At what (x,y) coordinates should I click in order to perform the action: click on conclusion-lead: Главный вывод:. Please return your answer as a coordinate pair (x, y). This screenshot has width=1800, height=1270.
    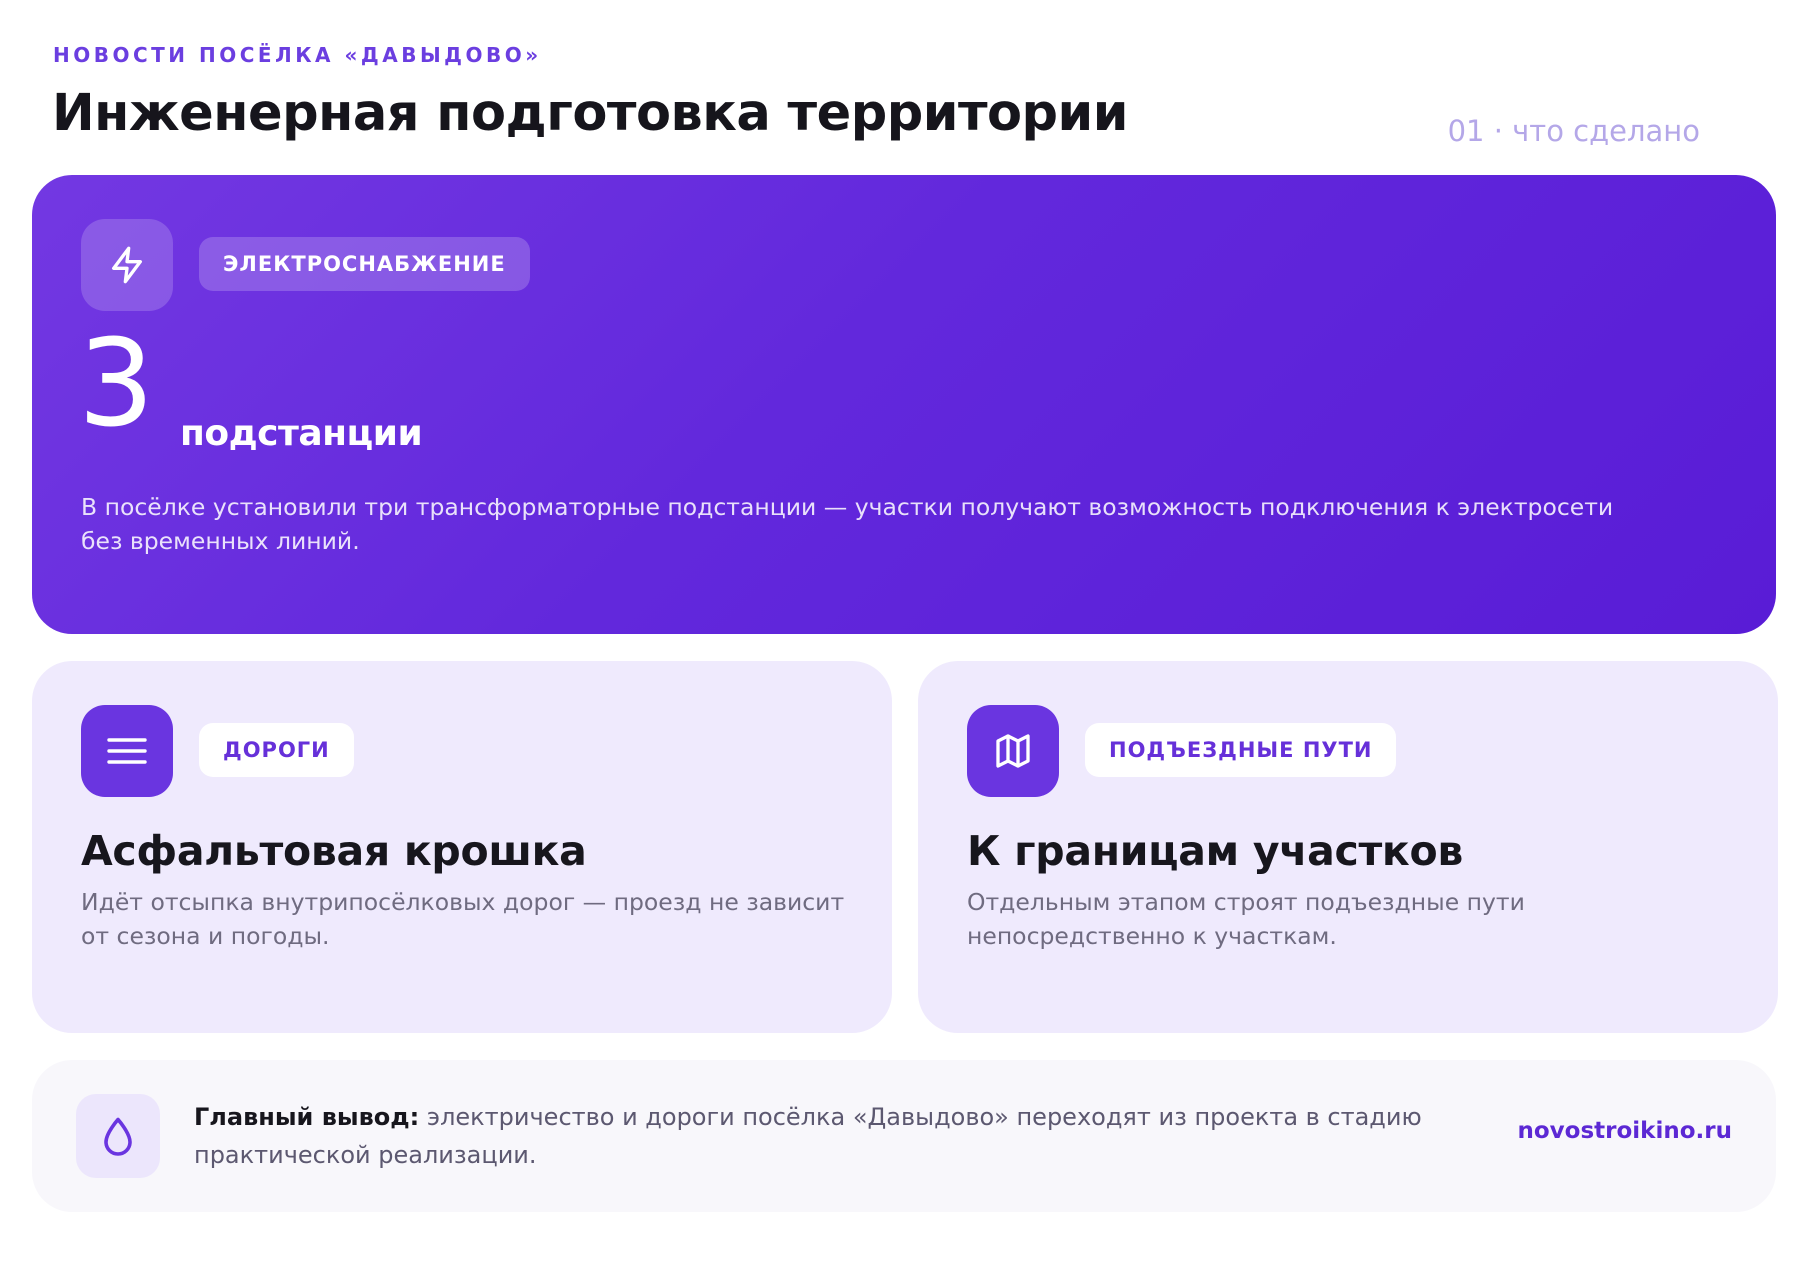
    Looking at the image, I should click on (307, 1117).